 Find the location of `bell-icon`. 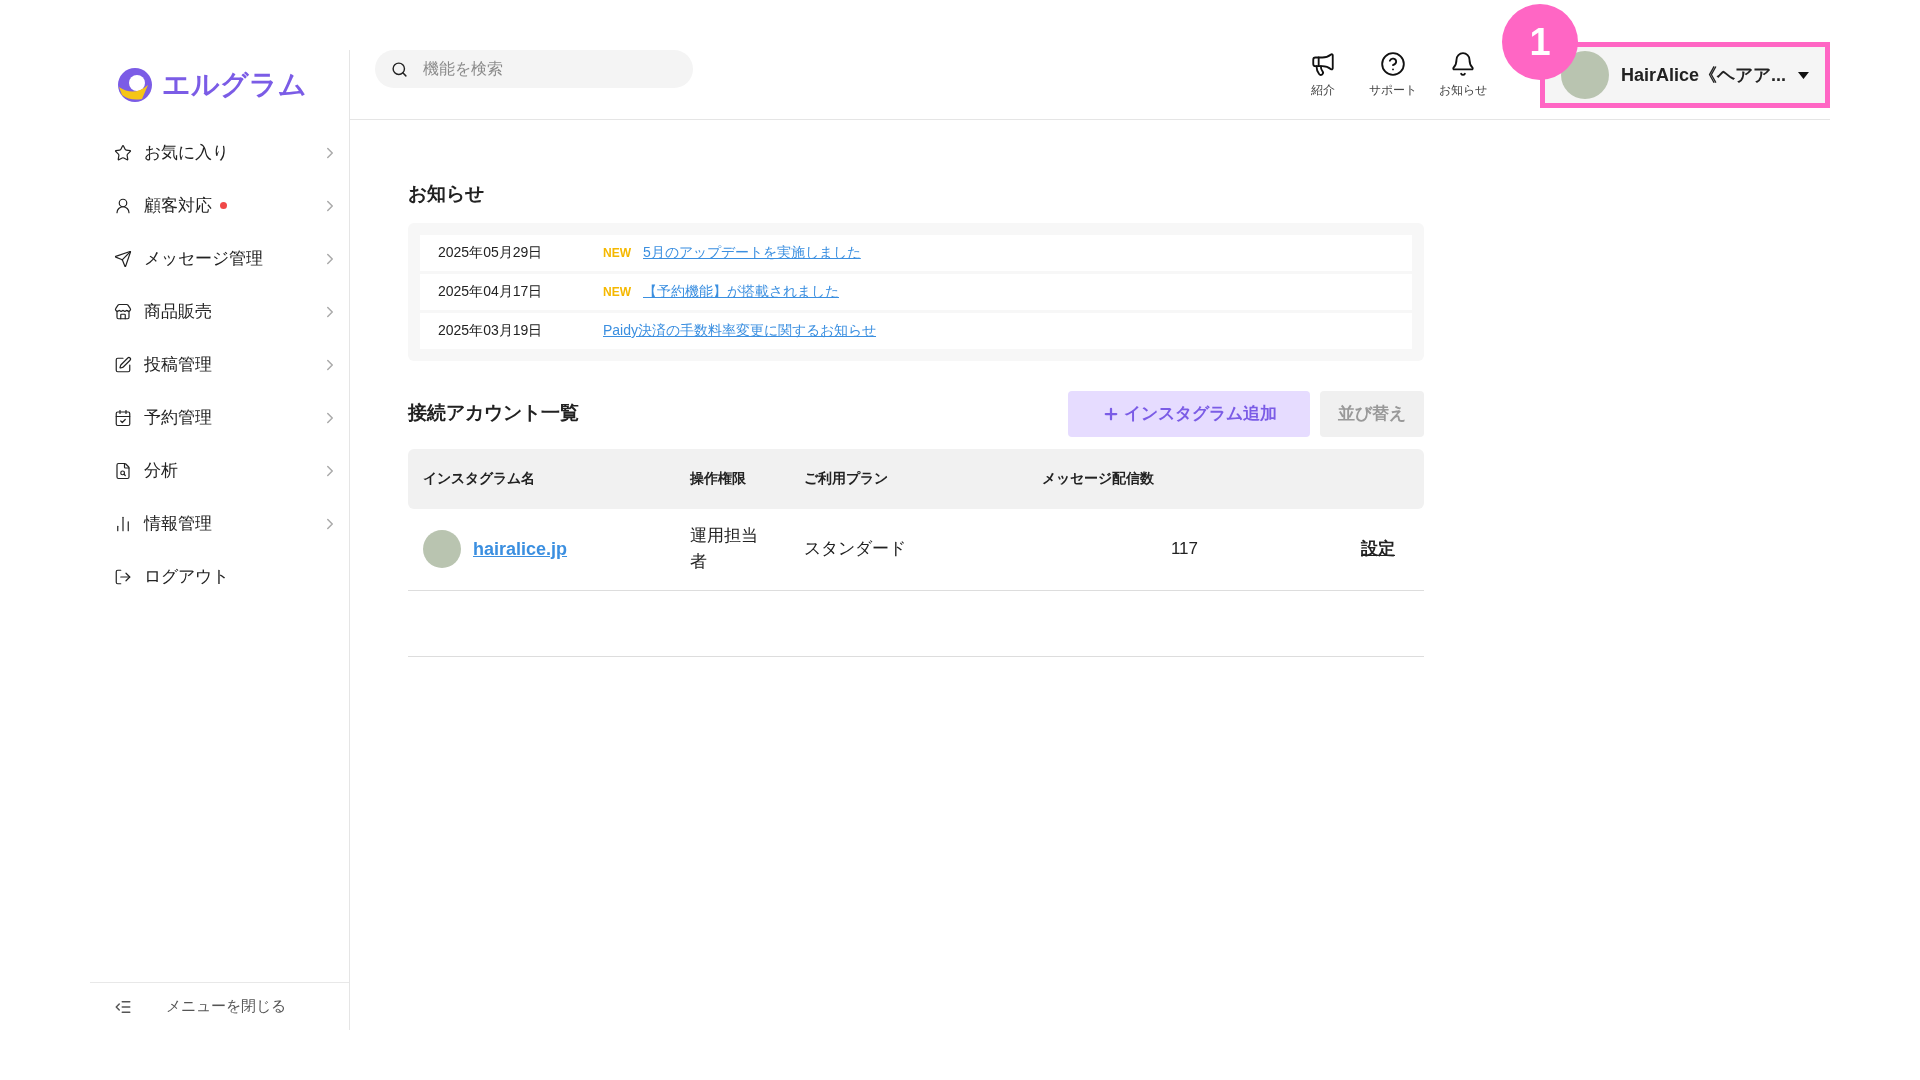

bell-icon is located at coordinates (1463, 64).